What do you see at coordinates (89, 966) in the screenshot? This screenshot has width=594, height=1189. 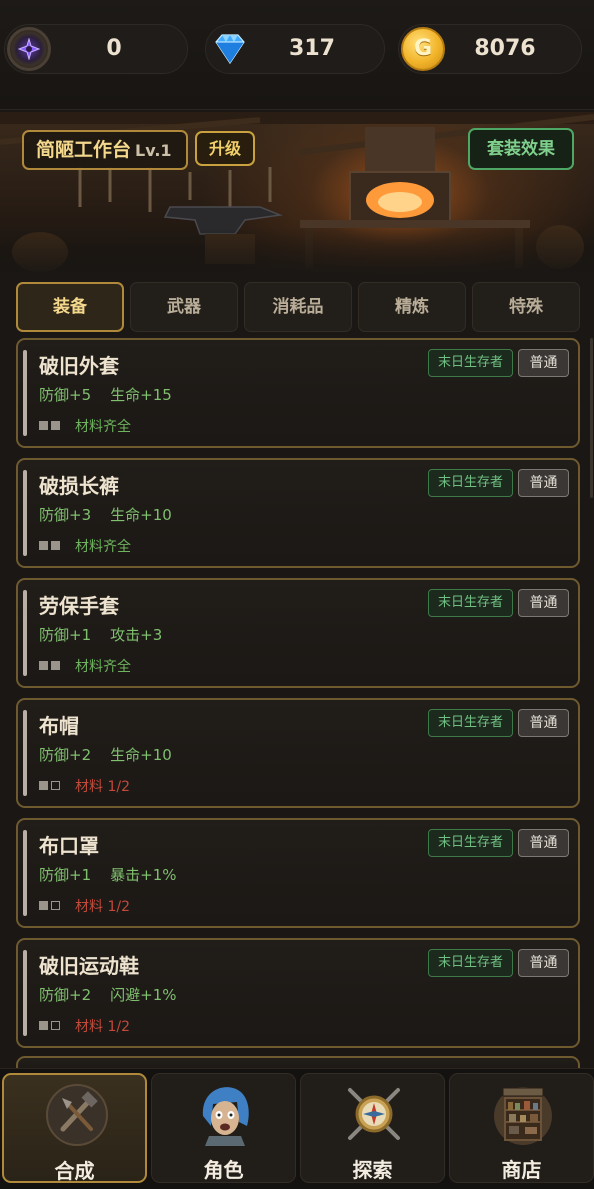 I see `recipe-name: 破旧运动鞋` at bounding box center [89, 966].